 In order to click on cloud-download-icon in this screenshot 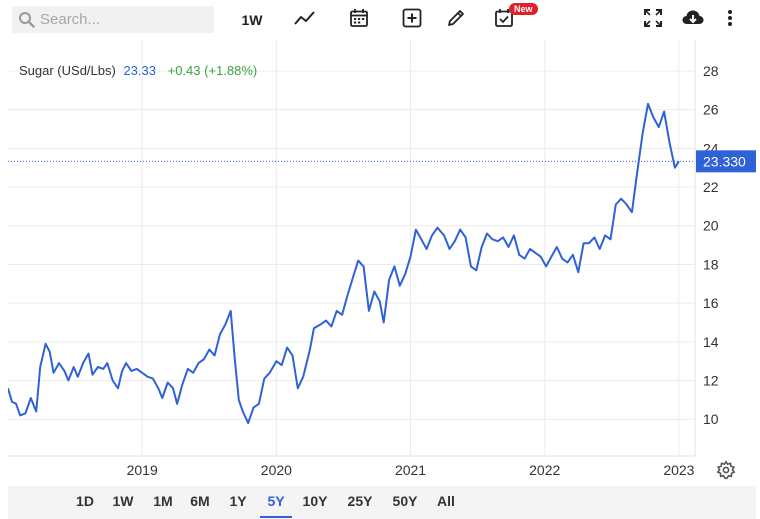, I will do `click(693, 20)`.